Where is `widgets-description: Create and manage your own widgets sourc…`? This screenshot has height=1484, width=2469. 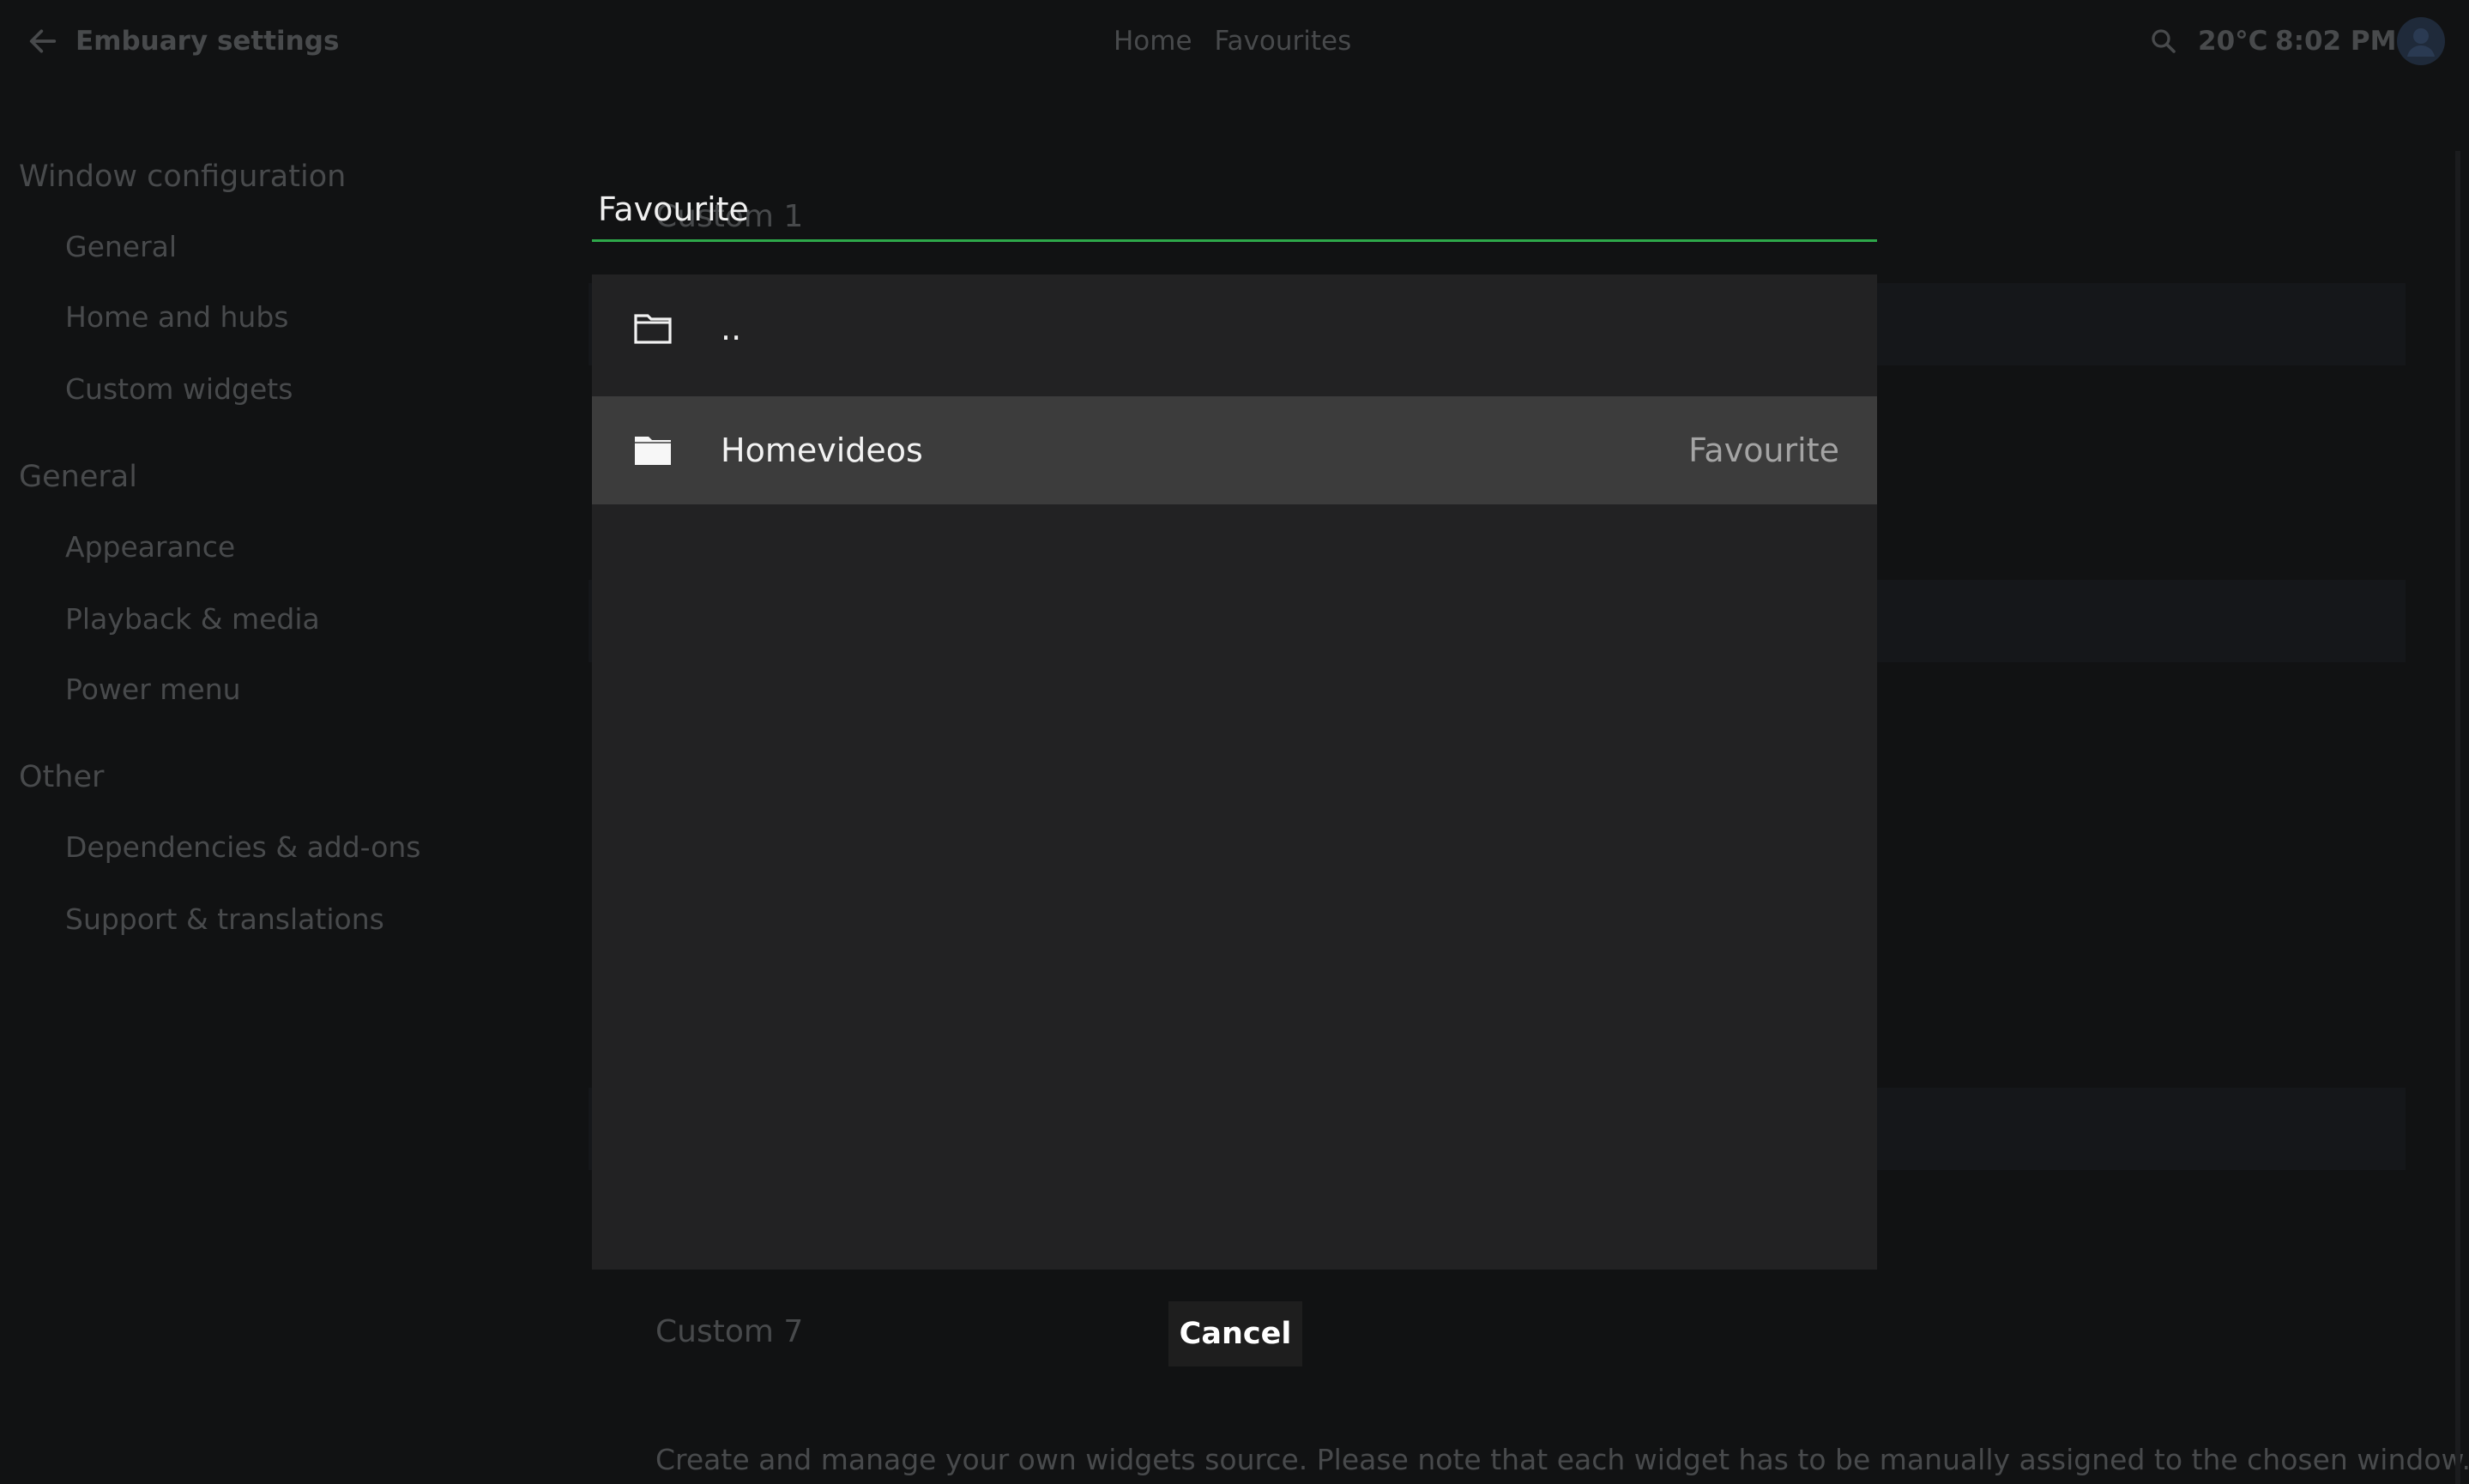 widgets-description: Create and manage your own widgets sourc… is located at coordinates (1562, 1459).